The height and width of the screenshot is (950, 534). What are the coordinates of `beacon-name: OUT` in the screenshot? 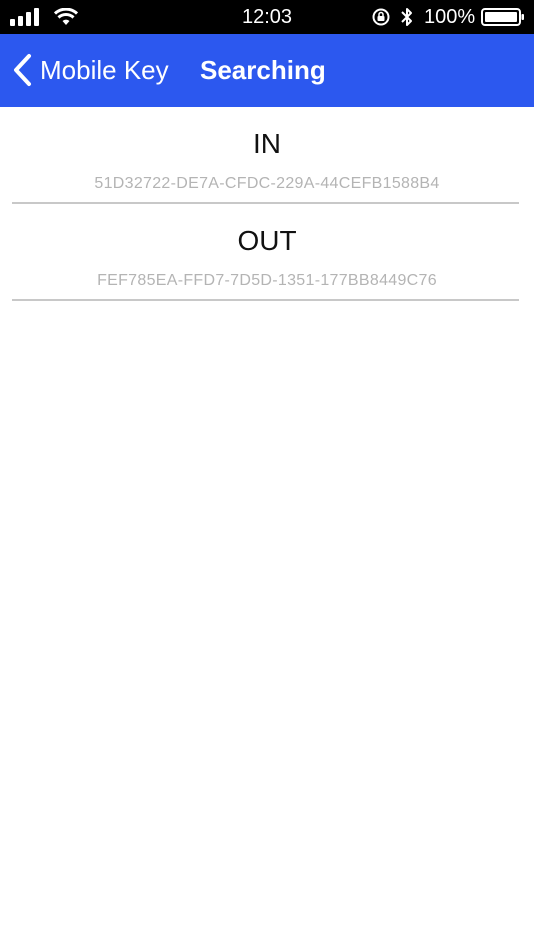 It's located at (267, 240).